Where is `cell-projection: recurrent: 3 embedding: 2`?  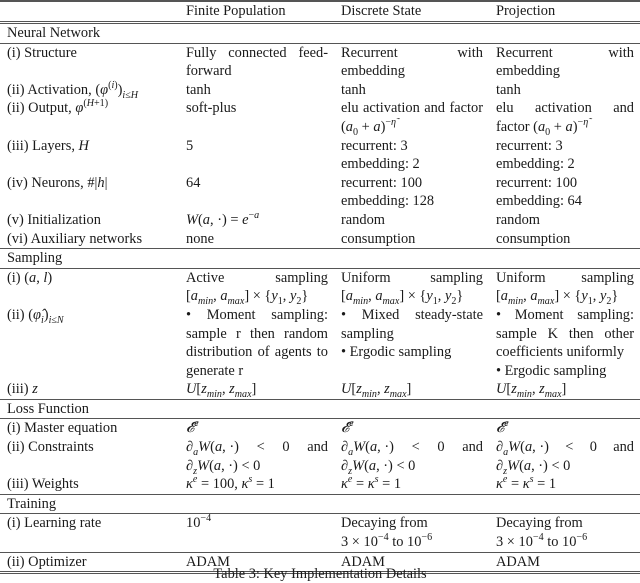
cell-projection: recurrent: 3 embedding: 2 is located at coordinates (564, 155).